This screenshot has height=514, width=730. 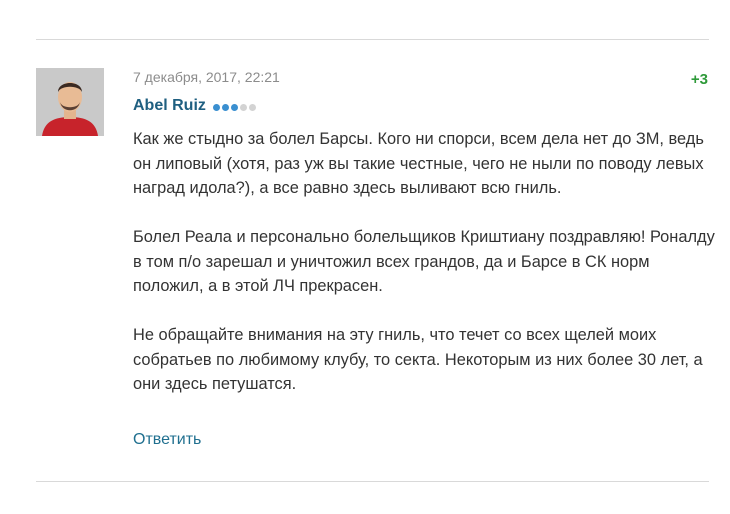 I want to click on top-divider, so click(x=372, y=39).